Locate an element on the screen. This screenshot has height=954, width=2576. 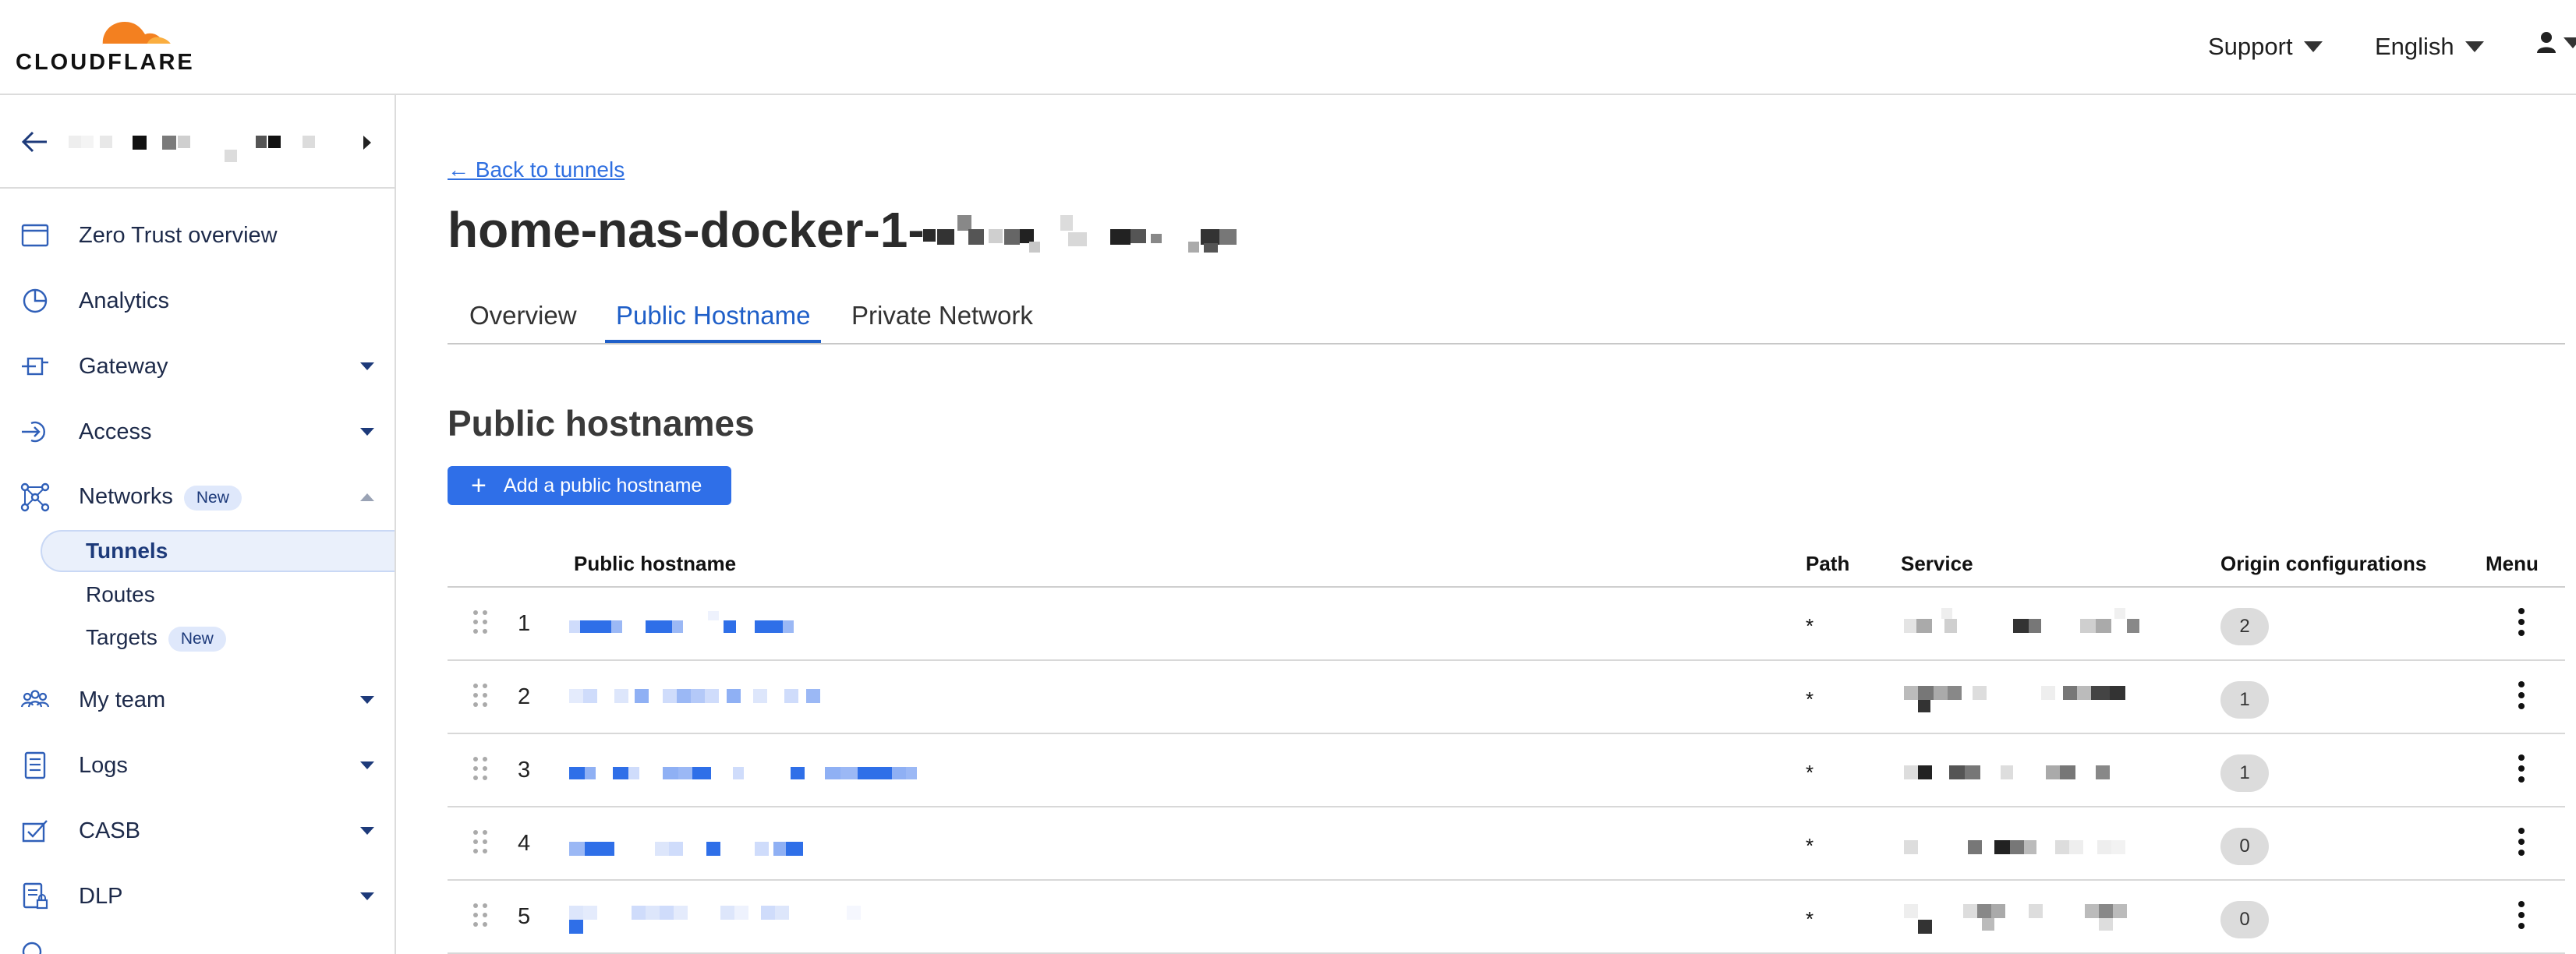
column-header-public-hostname: Public hostname is located at coordinates (655, 564).